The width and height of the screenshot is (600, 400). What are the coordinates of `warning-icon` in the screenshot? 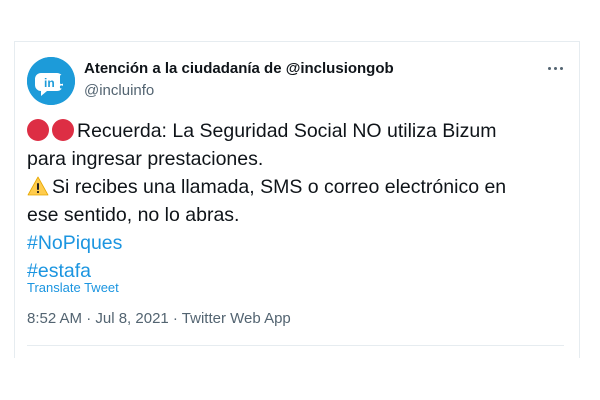 It's located at (38, 186).